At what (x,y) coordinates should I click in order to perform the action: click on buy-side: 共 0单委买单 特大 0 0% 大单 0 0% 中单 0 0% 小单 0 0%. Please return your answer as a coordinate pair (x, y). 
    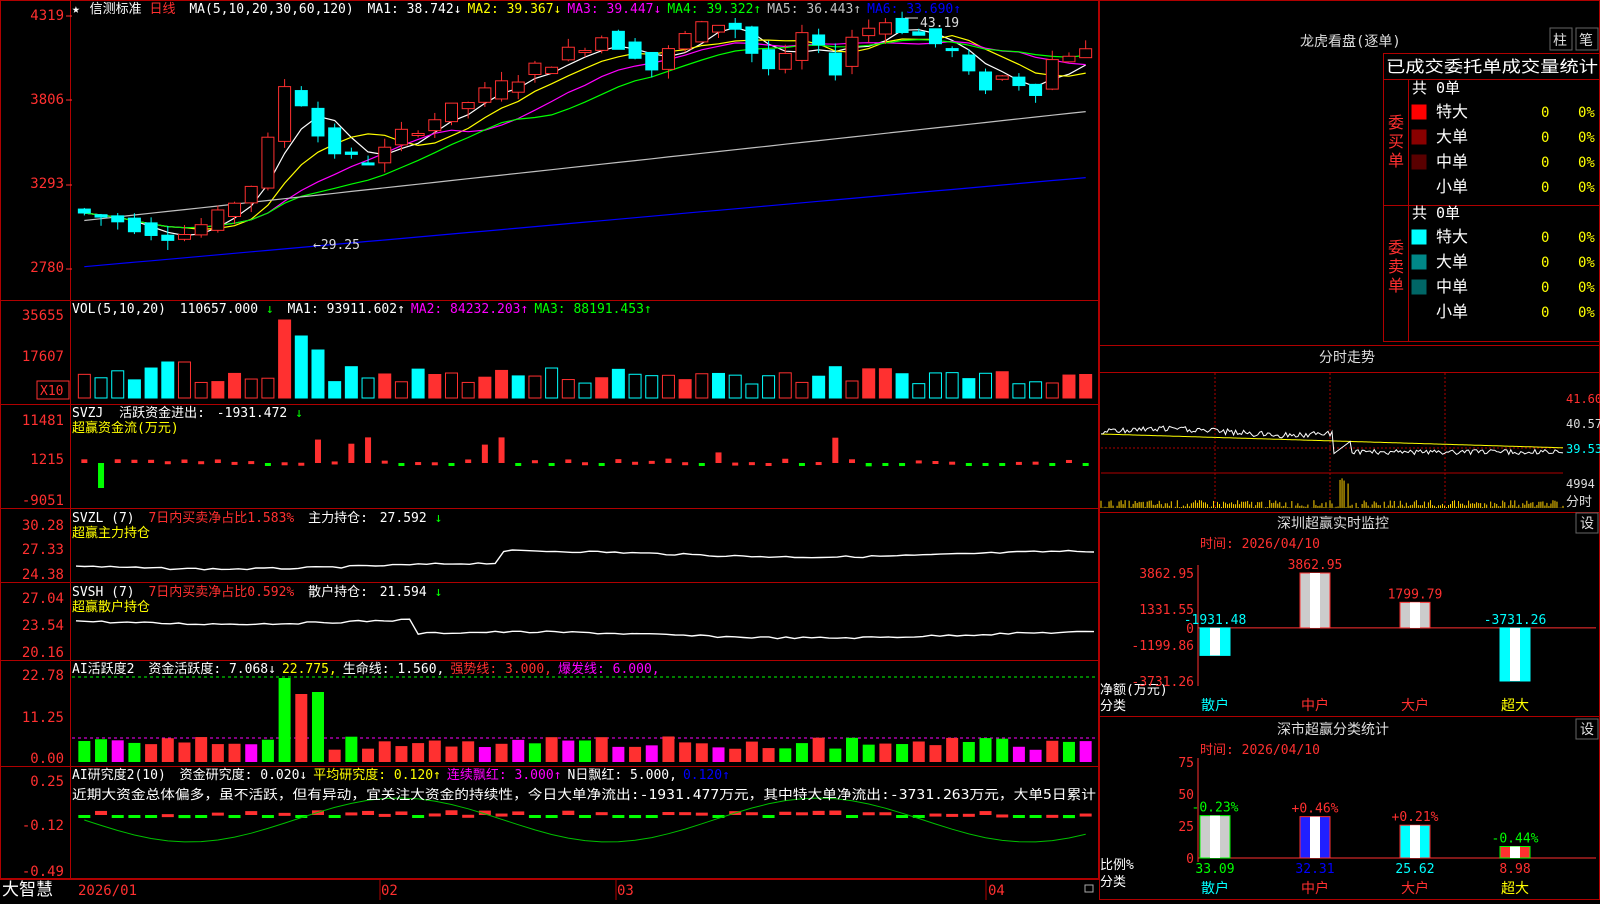
    Looking at the image, I should click on (1491, 137).